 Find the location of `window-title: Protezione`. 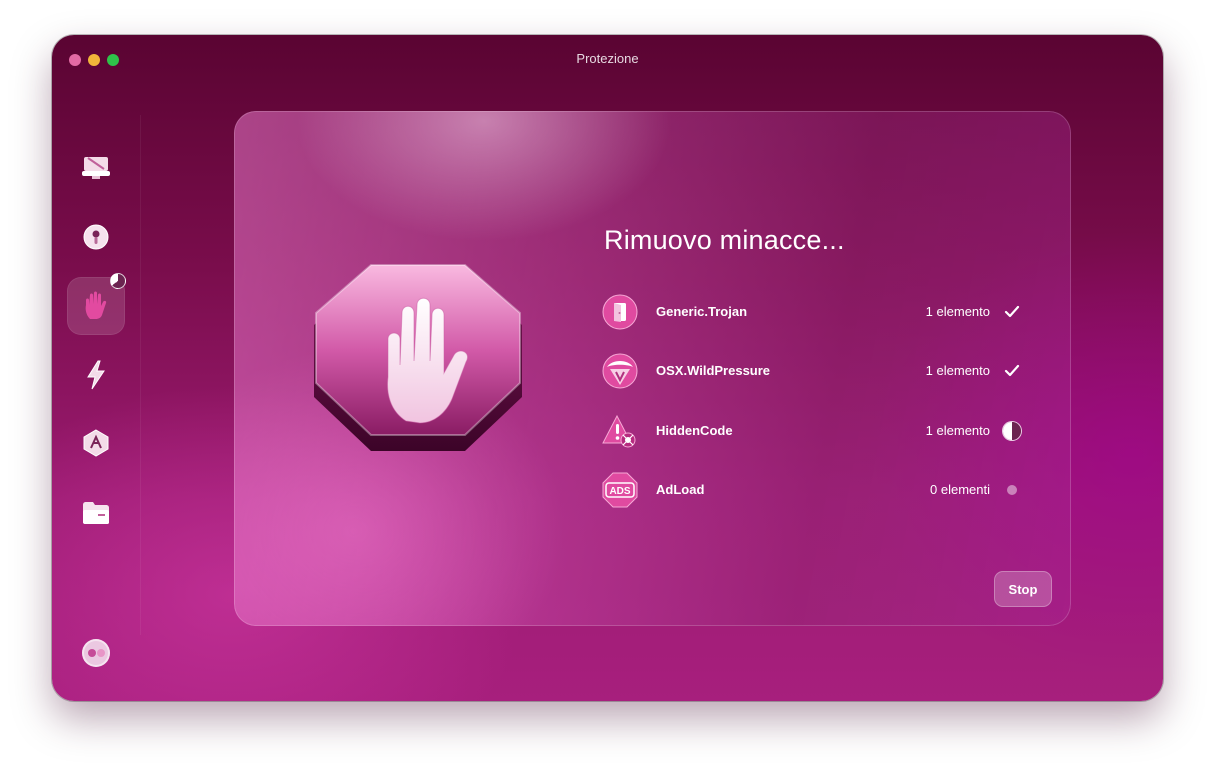

window-title: Protezione is located at coordinates (607, 58).